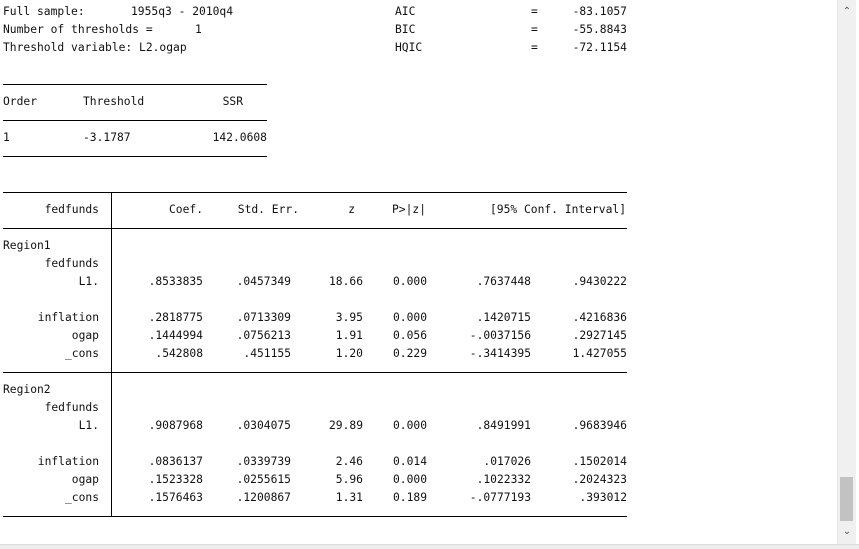 The width and height of the screenshot is (859, 549). What do you see at coordinates (263, 497) in the screenshot?
I see `stderr-cell: .1200867` at bounding box center [263, 497].